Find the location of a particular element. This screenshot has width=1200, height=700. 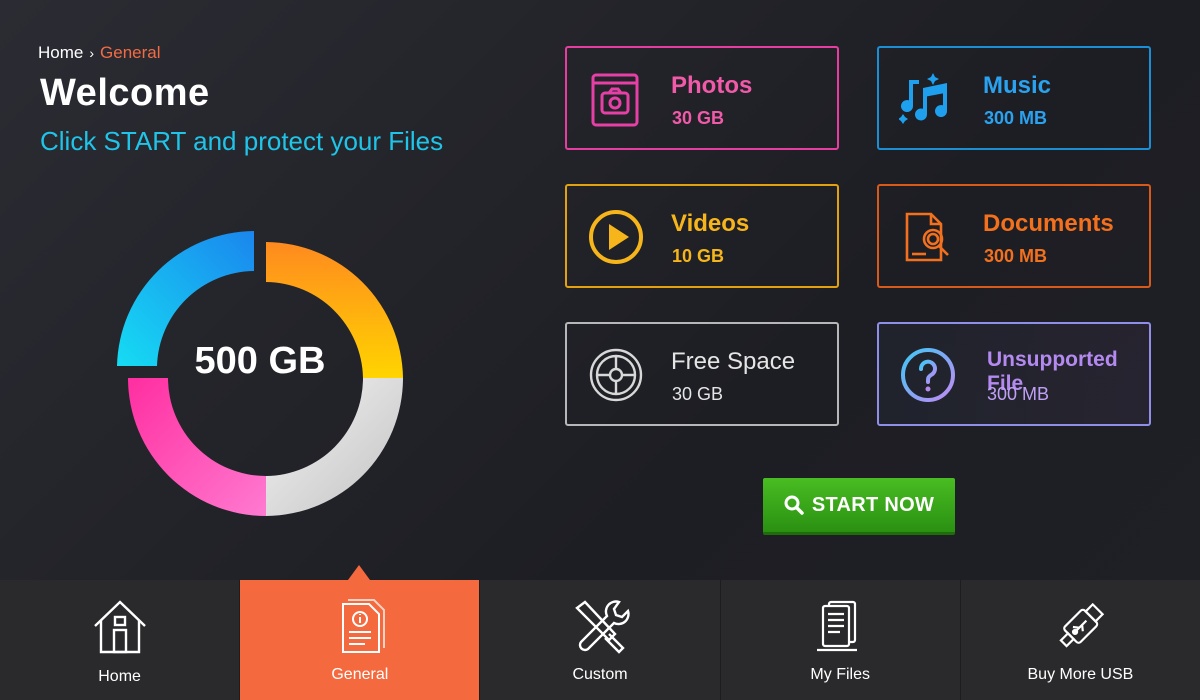

category-card-music: Music 300 MB is located at coordinates (1014, 98).